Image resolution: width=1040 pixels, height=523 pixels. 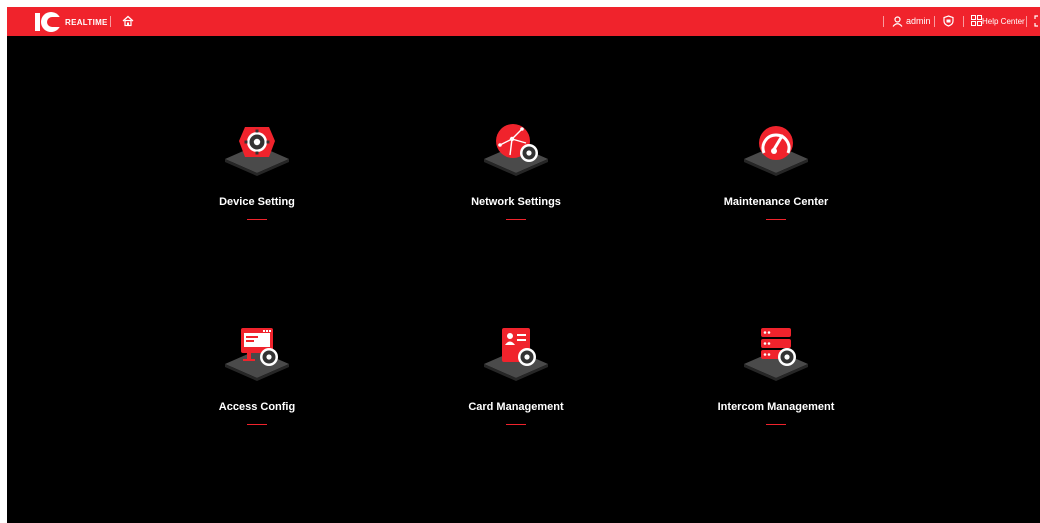 What do you see at coordinates (128, 21) in the screenshot?
I see `home-icon` at bounding box center [128, 21].